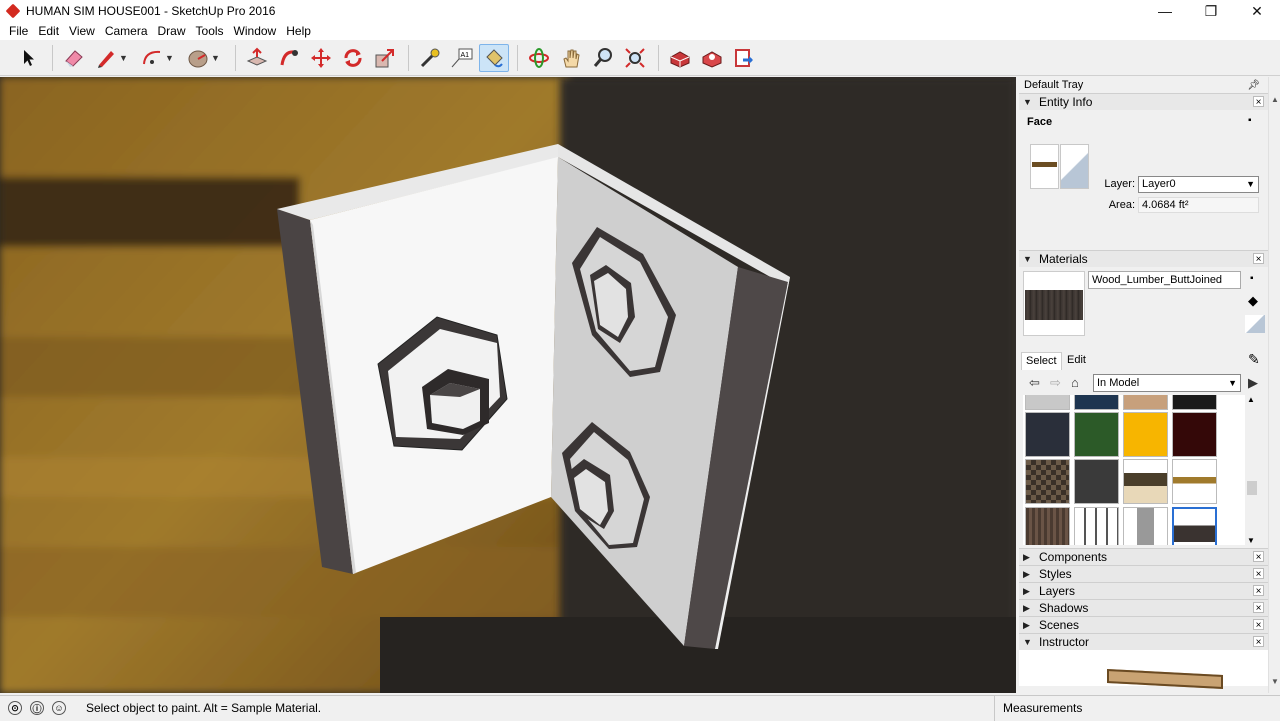 This screenshot has width=1280, height=721. Describe the element at coordinates (15, 708) in the screenshot. I see `geo-location-icon: ⊙` at that location.